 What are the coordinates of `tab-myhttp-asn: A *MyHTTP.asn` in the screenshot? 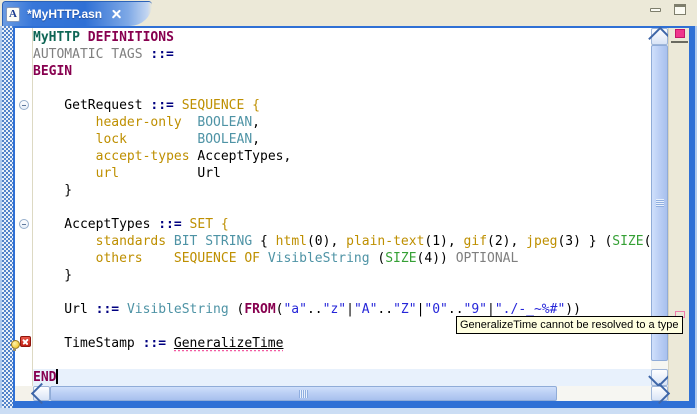 It's located at (77, 13).